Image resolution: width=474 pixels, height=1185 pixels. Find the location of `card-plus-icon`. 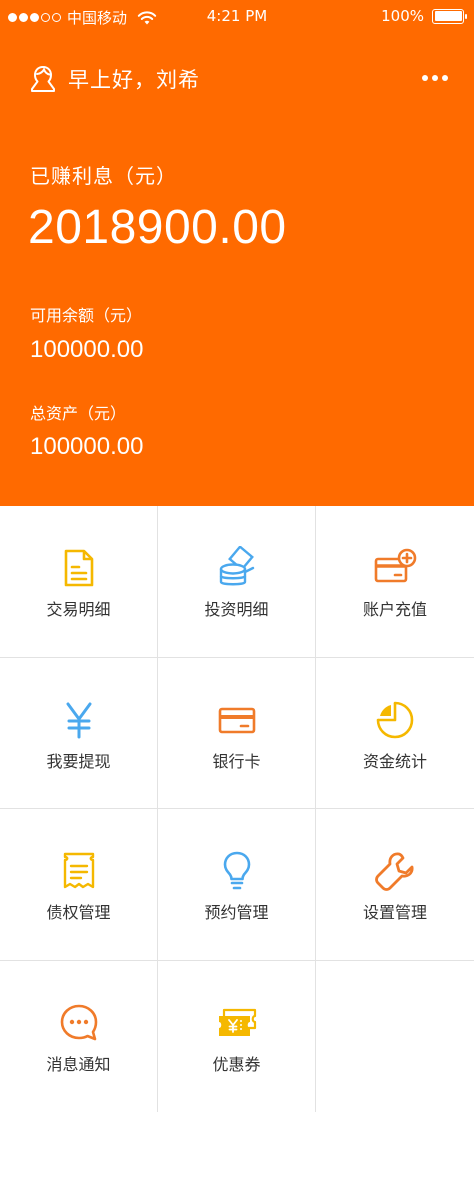

card-plus-icon is located at coordinates (395, 568).